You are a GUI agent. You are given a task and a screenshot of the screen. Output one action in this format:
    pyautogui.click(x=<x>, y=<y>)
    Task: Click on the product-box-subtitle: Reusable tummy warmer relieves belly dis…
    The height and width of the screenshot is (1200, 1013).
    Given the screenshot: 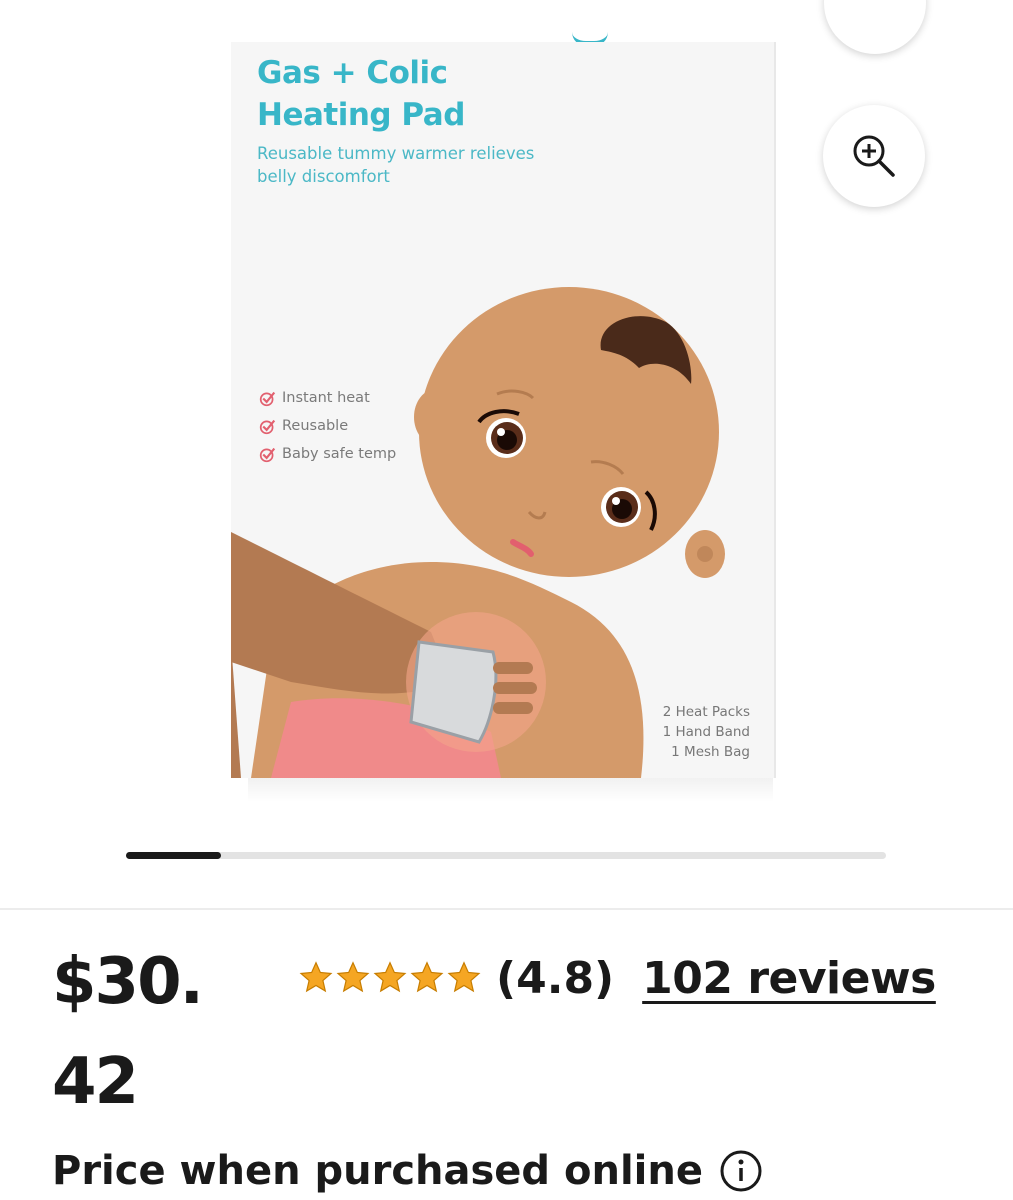 What is the action you would take?
    pyautogui.click(x=396, y=165)
    